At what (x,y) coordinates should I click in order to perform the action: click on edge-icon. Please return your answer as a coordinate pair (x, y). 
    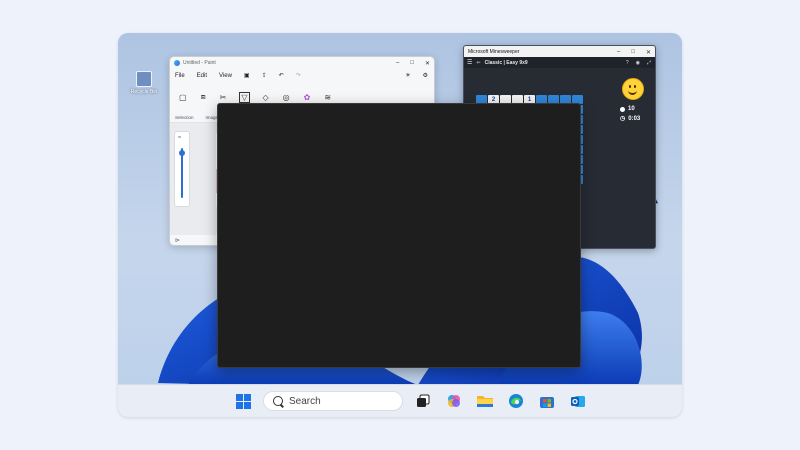
    Looking at the image, I should click on (516, 401).